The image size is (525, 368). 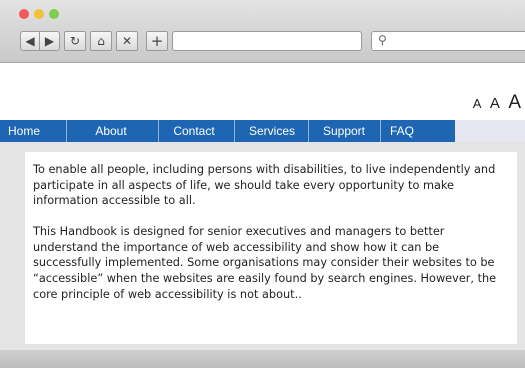 What do you see at coordinates (39, 14) in the screenshot?
I see `minimize-window-button` at bounding box center [39, 14].